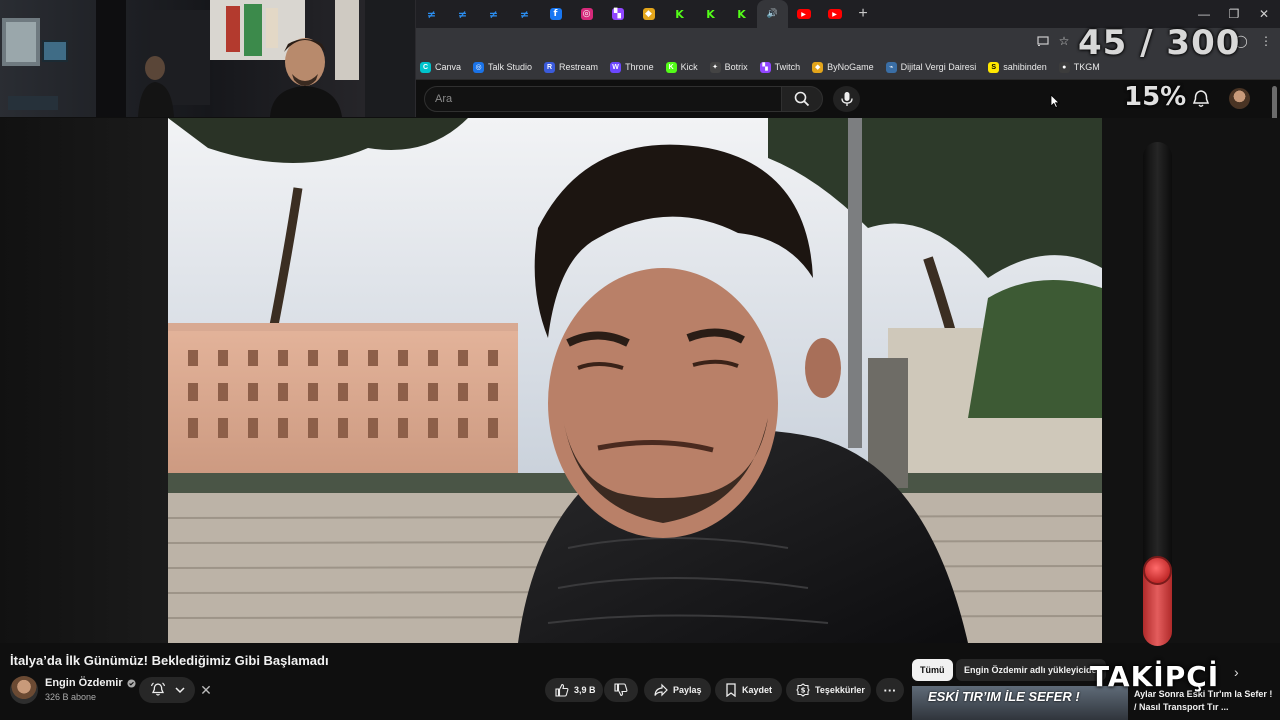 The image size is (1280, 720). Describe the element at coordinates (131, 683) in the screenshot. I see `verified-icon` at that location.